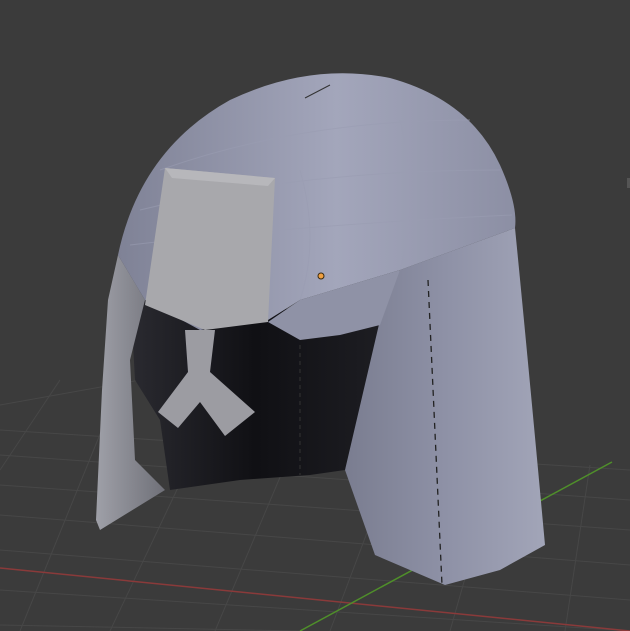 This screenshot has height=631, width=630. I want to click on object-origin-dot, so click(321, 276).